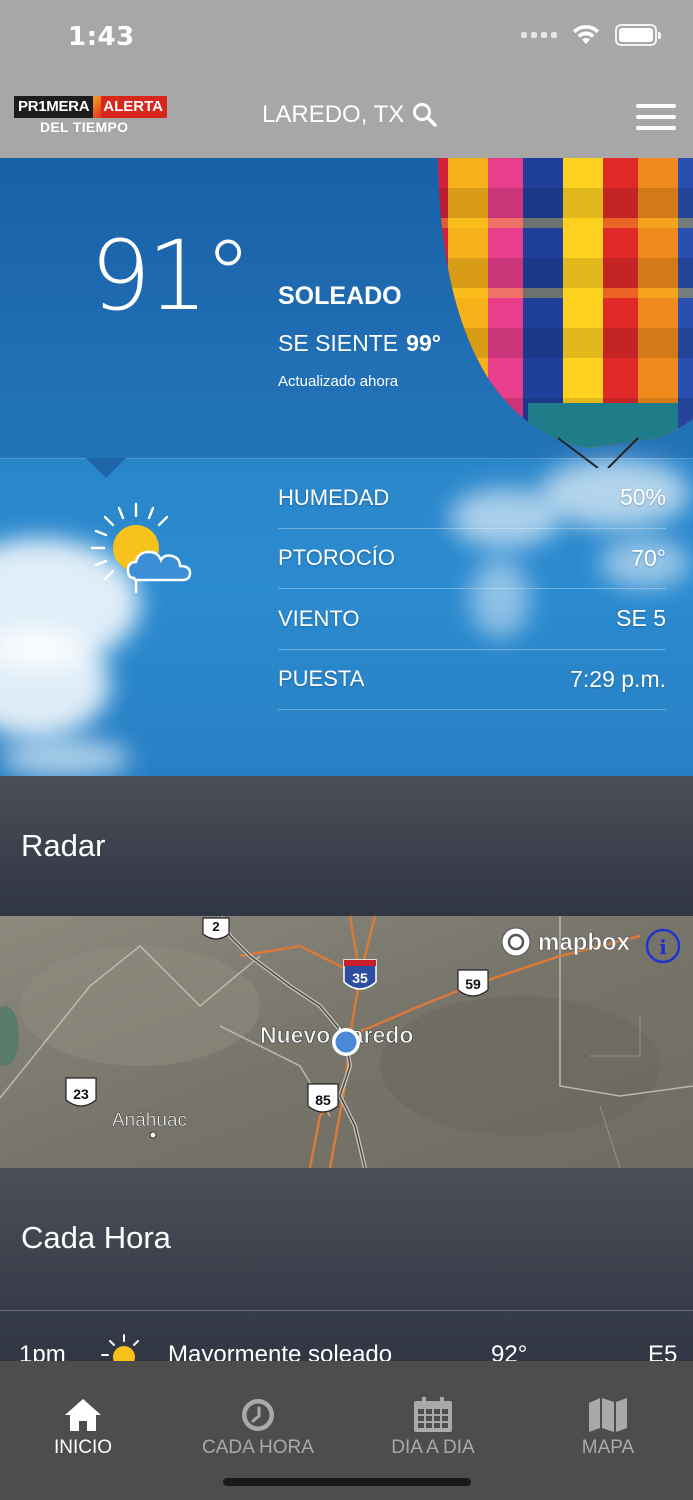 The width and height of the screenshot is (693, 1500). Describe the element at coordinates (663, 1351) in the screenshot. I see `hour-wind: E5` at that location.